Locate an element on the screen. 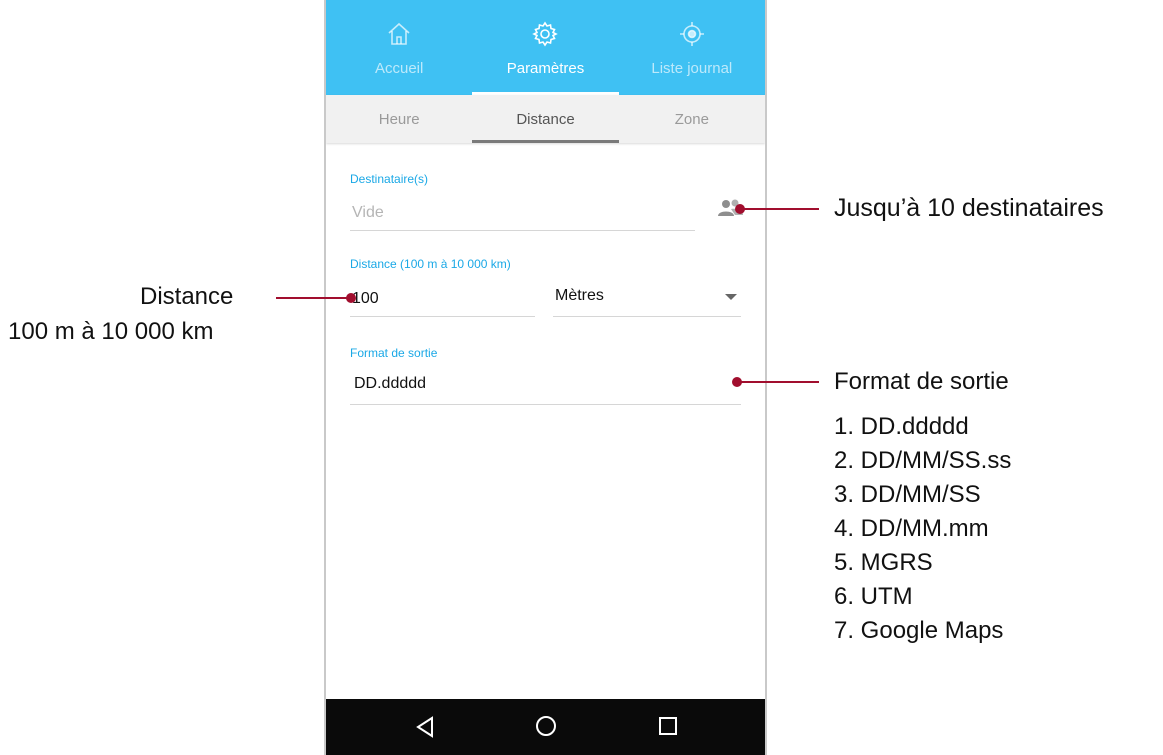 The image size is (1163, 755). format-option: 3. DD/MM/SS is located at coordinates (907, 494).